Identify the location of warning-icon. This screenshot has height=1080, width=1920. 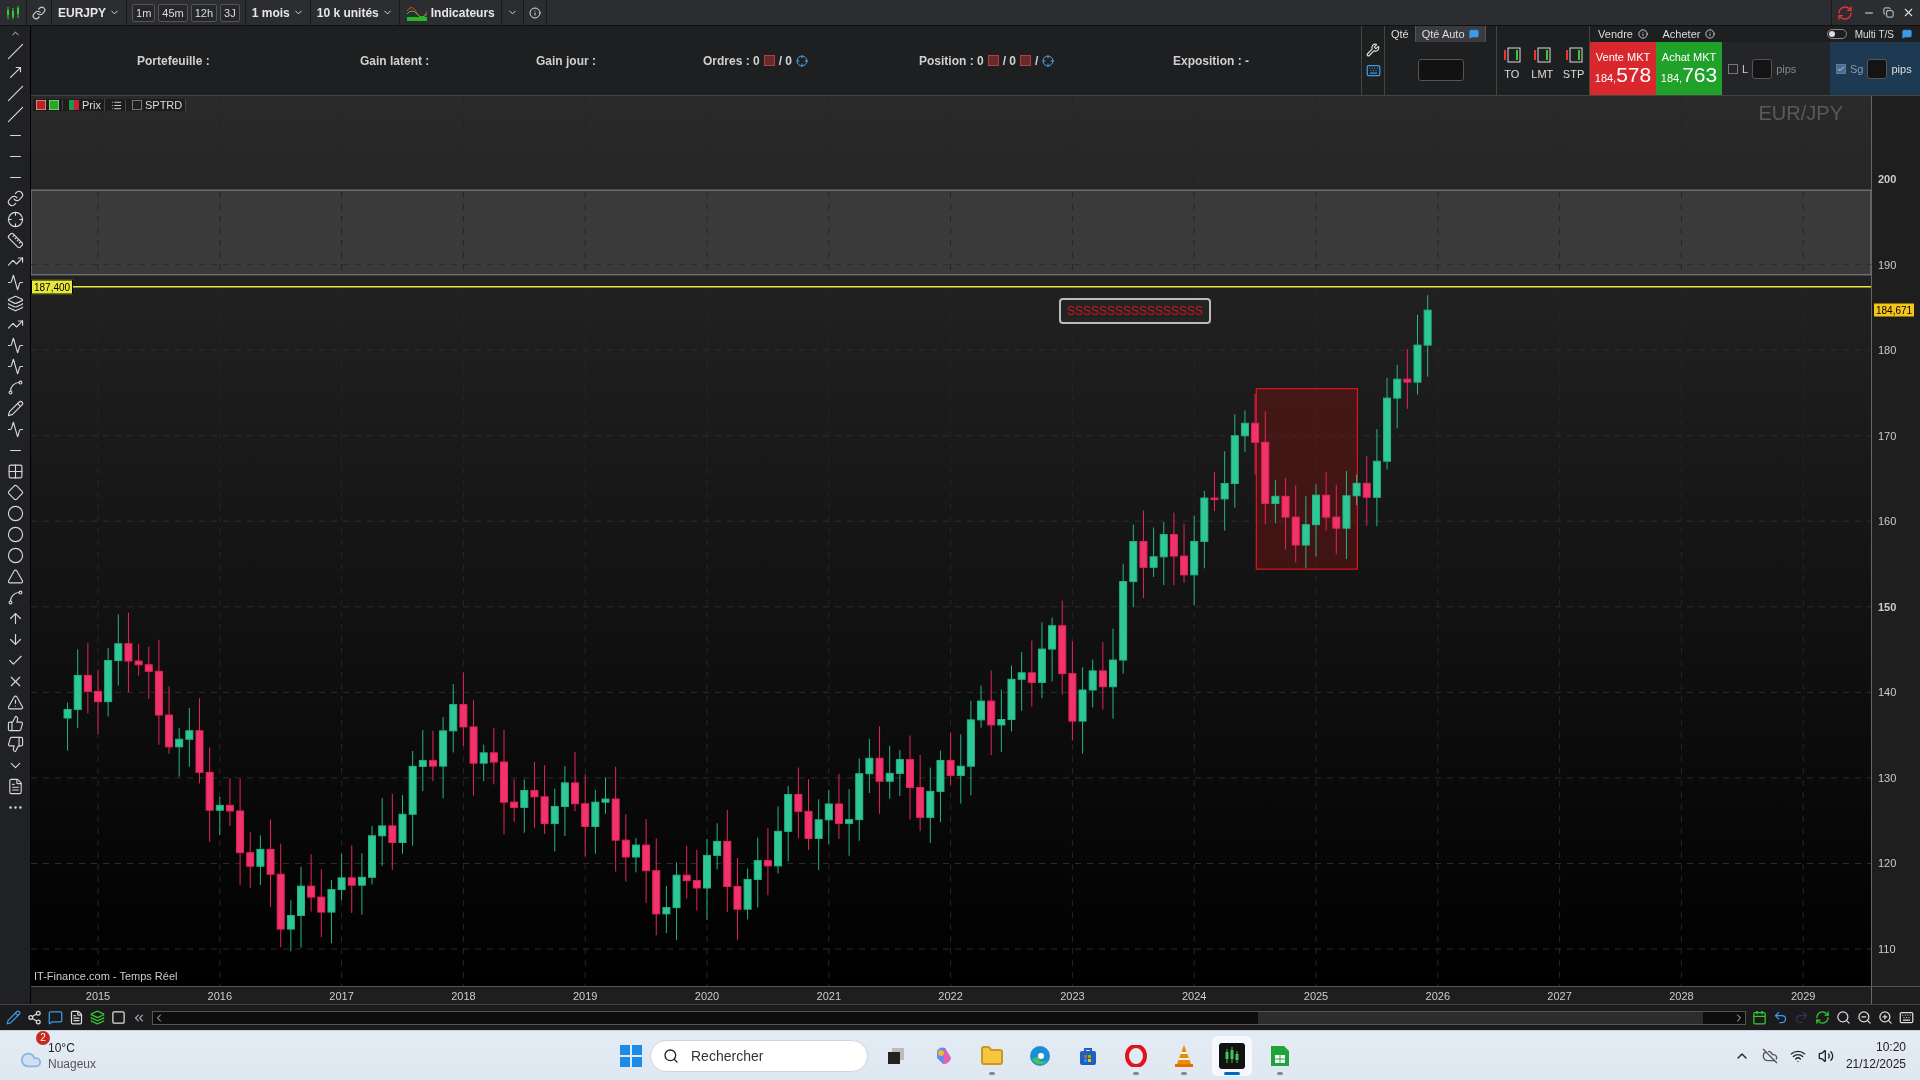
(15, 702).